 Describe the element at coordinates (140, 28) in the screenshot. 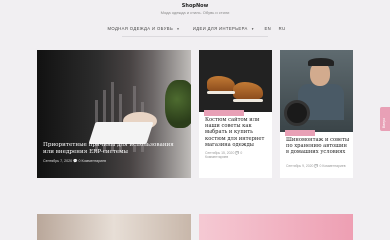

I see `nav-item-label: МОДНАЯ ОДЕЖДА И ОБУВЬ` at that location.